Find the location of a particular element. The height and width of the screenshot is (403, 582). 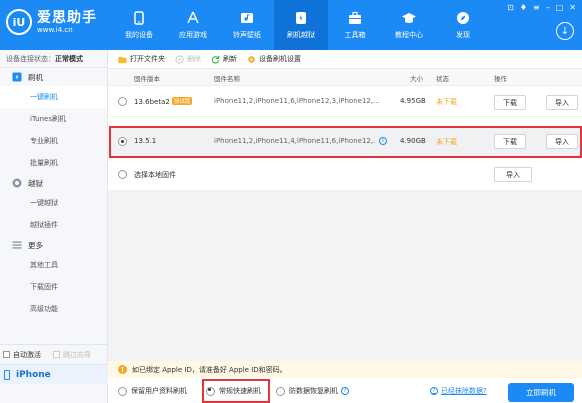

menu-icon: ≡ is located at coordinates (536, 7).